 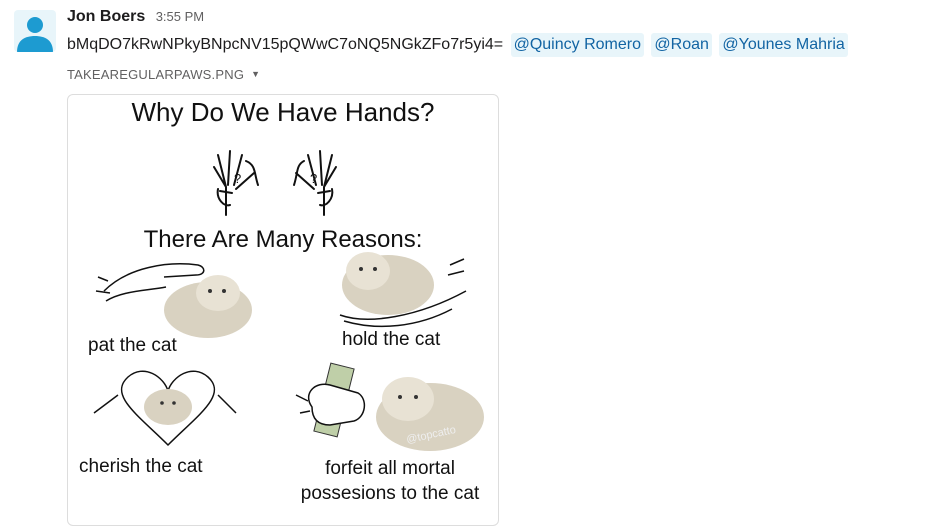 I want to click on attachment-filename-text: TAKEAREGULARPAWS.PNG, so click(x=156, y=74).